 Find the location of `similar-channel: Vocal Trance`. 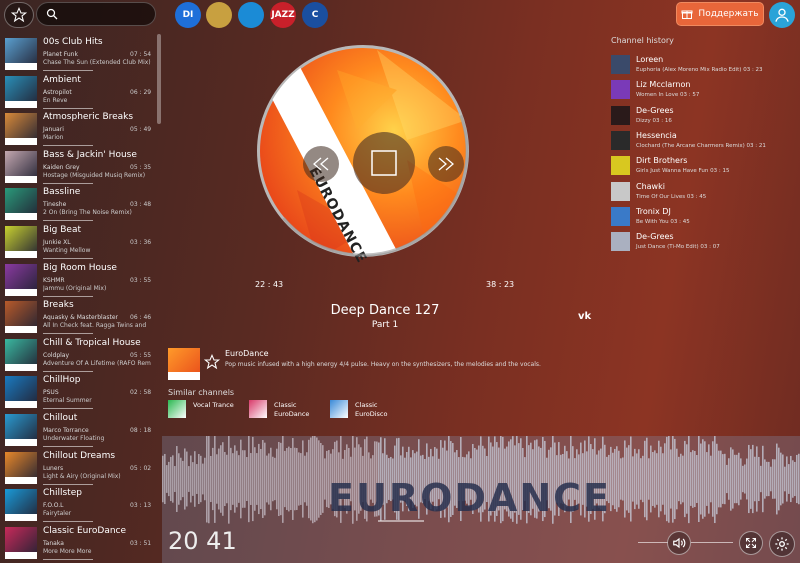

similar-channel: Vocal Trance is located at coordinates (207, 410).